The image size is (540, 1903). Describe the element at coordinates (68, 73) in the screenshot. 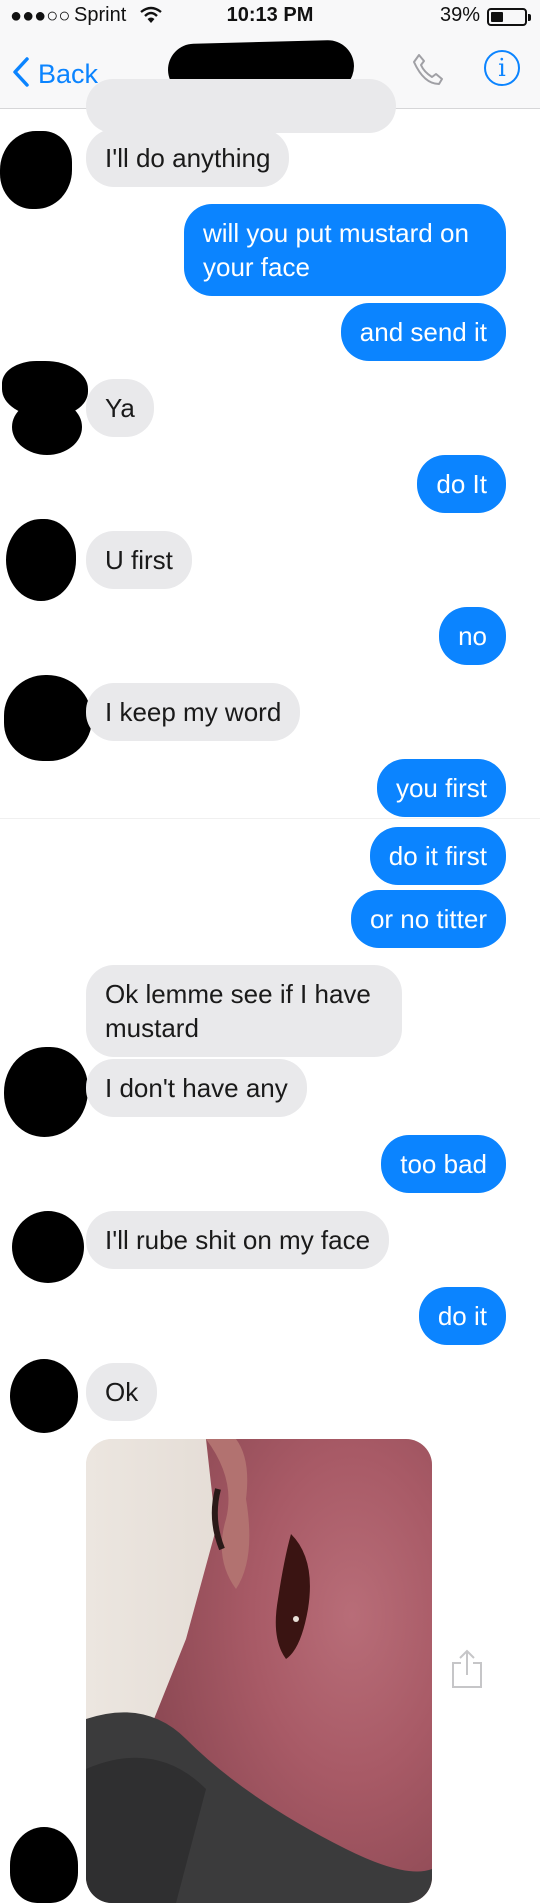

I see `back-button-label: Back` at that location.